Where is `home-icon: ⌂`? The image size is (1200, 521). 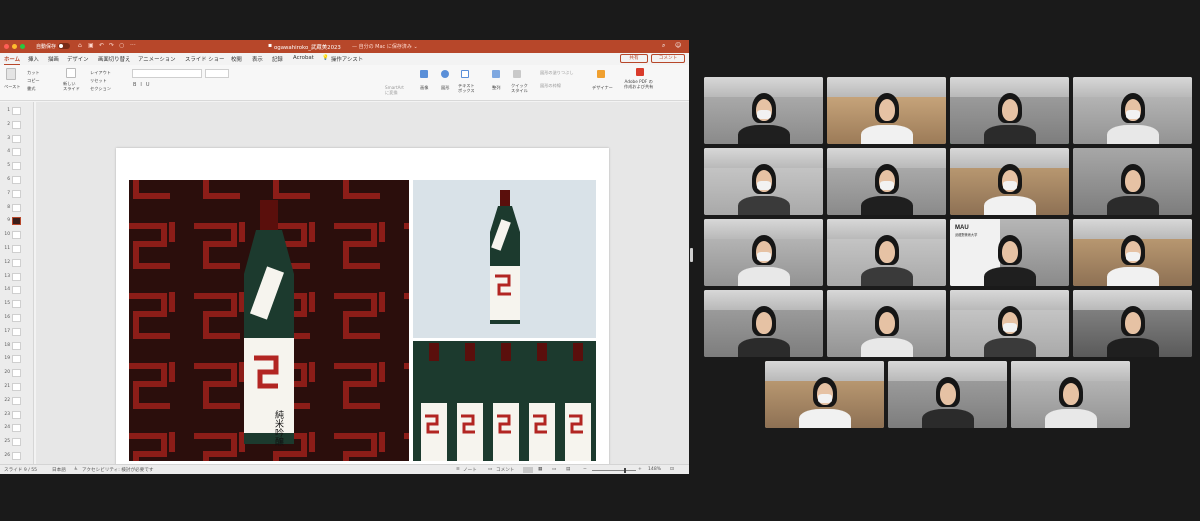
home-icon: ⌂ is located at coordinates (80, 45).